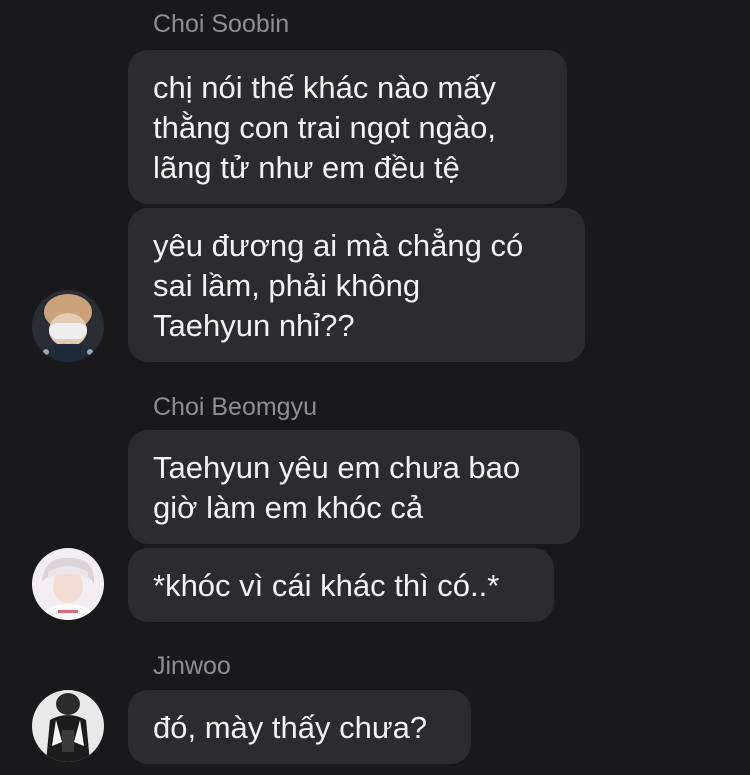 The height and width of the screenshot is (775, 750). What do you see at coordinates (337, 467) in the screenshot?
I see `message-line: Taehyun yêu em chưa bao` at bounding box center [337, 467].